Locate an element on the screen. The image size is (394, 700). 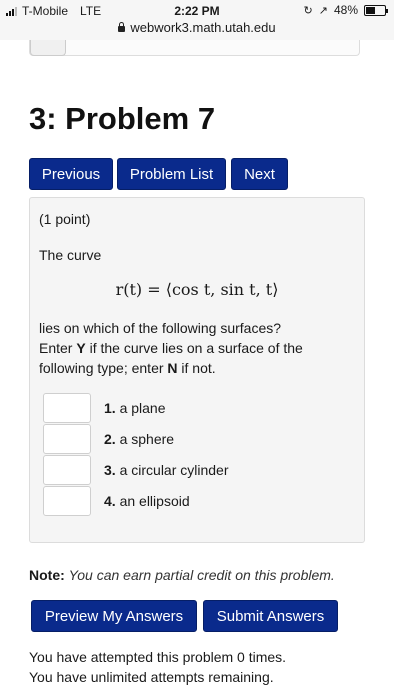
answer-label-2: 2. a sphere is located at coordinates (139, 439).